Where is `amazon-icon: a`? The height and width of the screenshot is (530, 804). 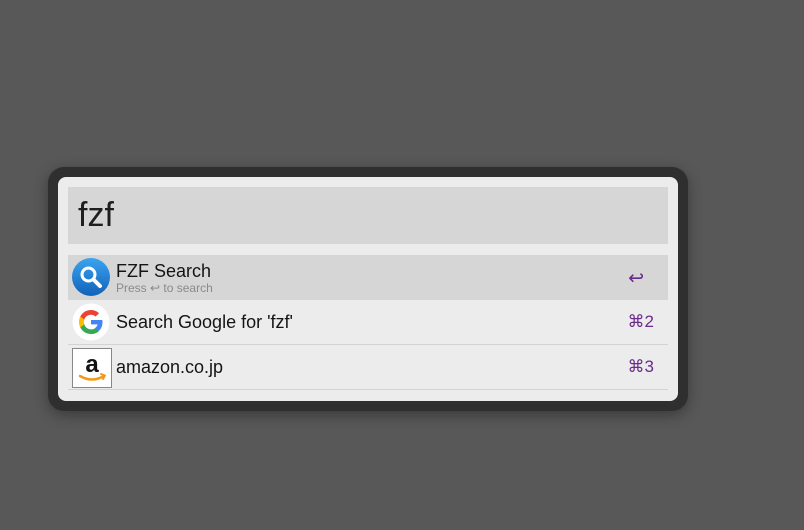
amazon-icon: a is located at coordinates (92, 368).